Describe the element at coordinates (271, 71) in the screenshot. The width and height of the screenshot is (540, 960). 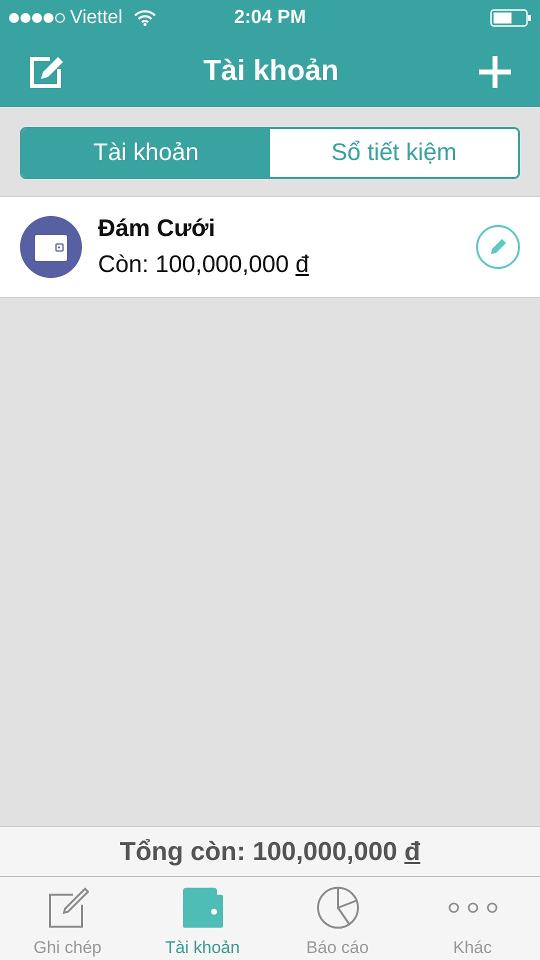
I see `screen-title: Tài khoản` at that location.